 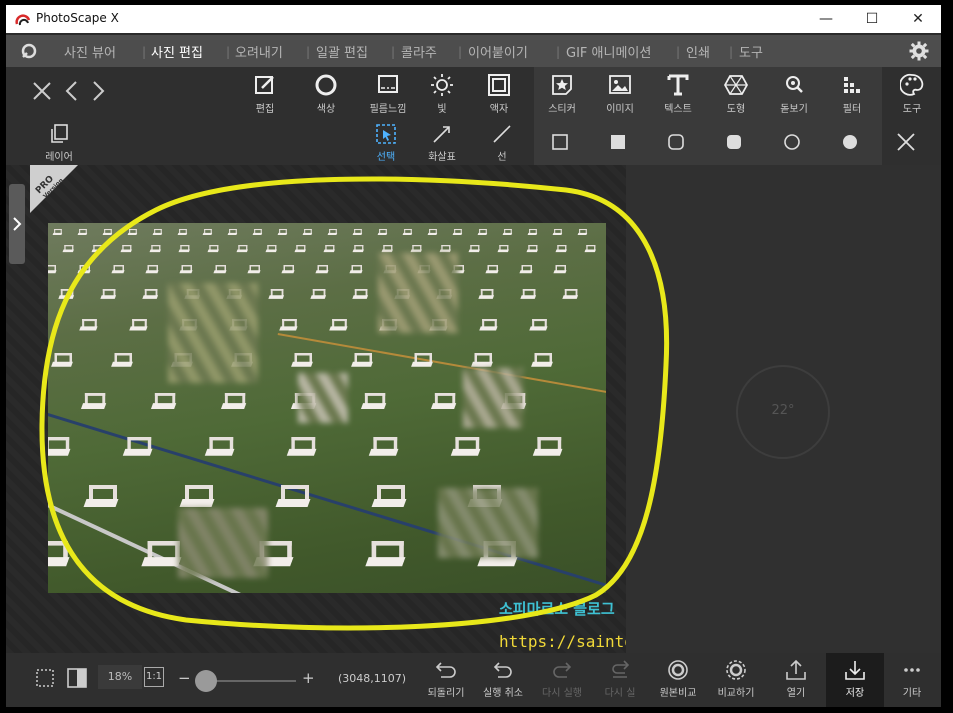 I want to click on menu-combine: 이어붙이기, so click(x=498, y=51).